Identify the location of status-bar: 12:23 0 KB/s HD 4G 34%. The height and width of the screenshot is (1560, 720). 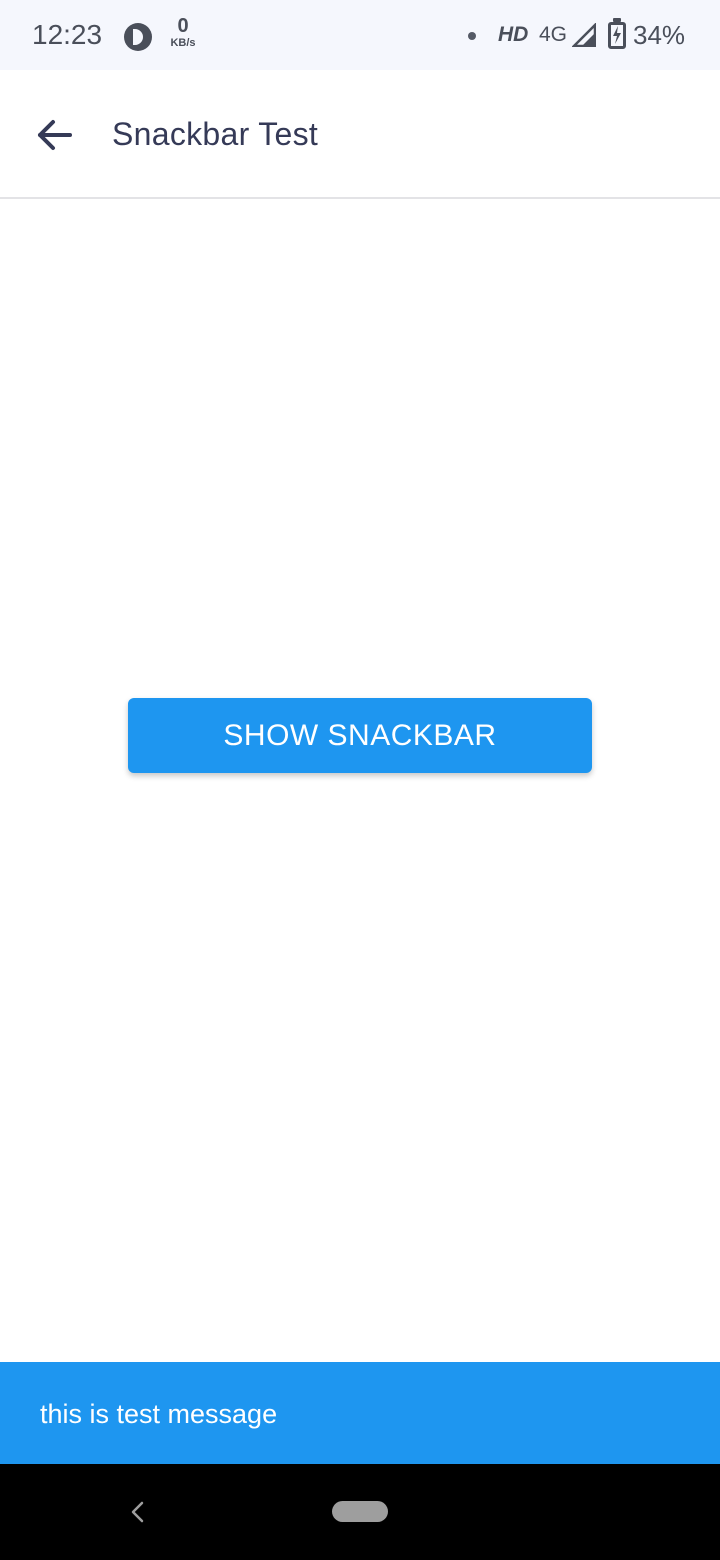
(360, 35).